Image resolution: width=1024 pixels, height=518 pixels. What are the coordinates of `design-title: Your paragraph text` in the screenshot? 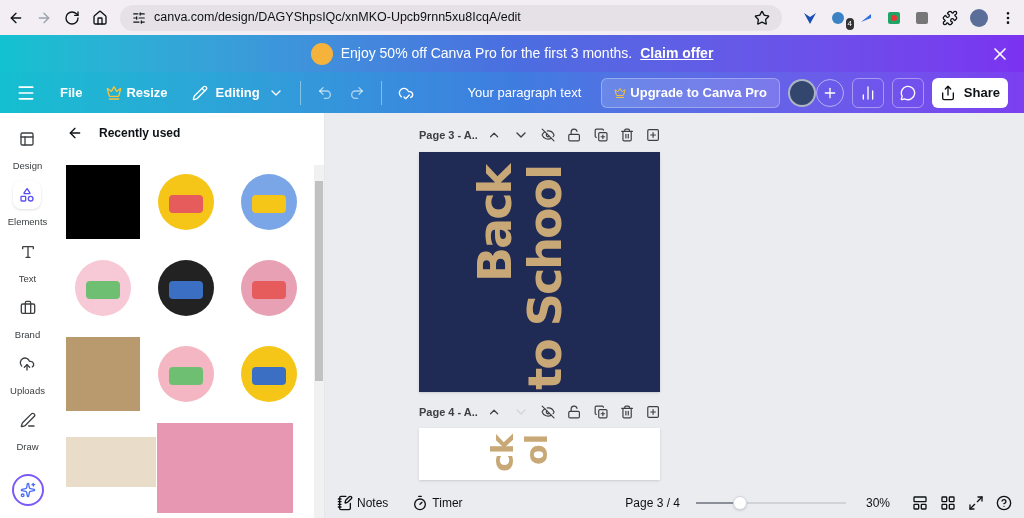 It's located at (524, 92).